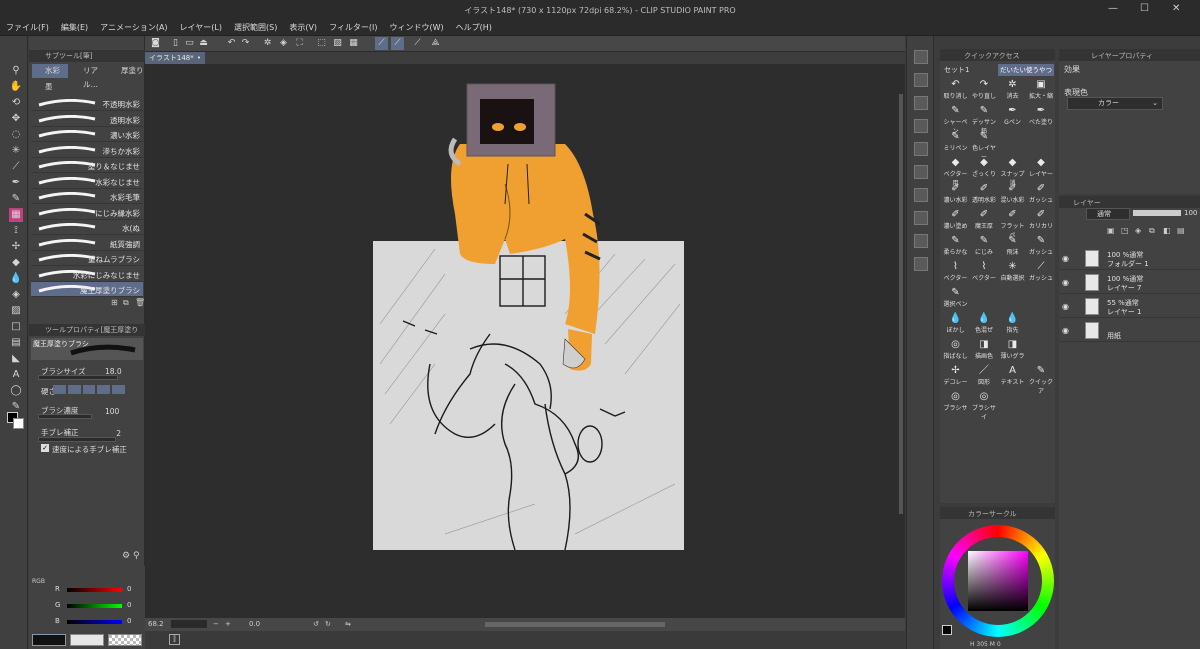 This screenshot has width=1200, height=649. Describe the element at coordinates (1144, 8) in the screenshot. I see `maximize-icon: ☐` at that location.